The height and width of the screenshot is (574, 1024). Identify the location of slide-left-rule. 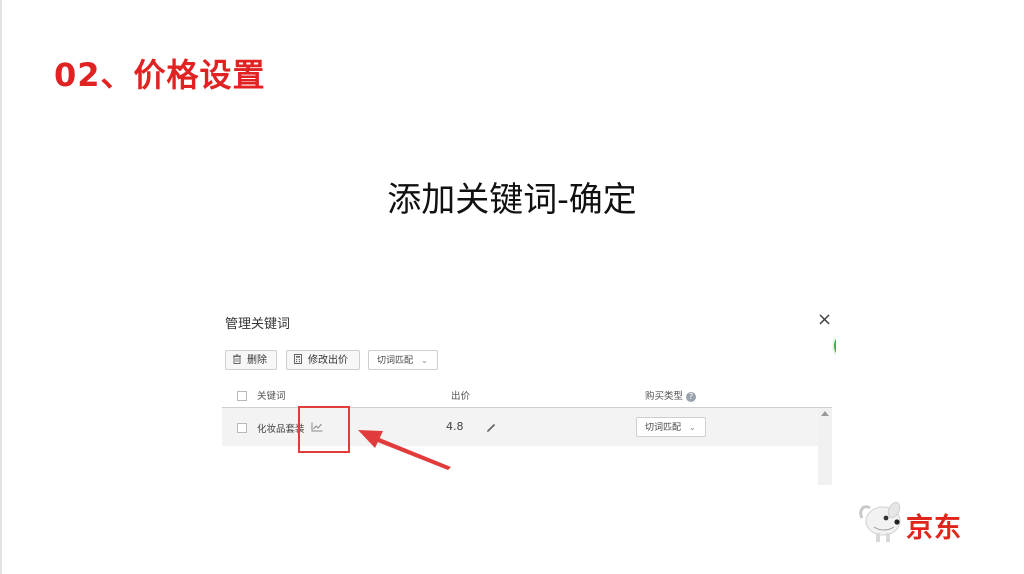
(1, 287).